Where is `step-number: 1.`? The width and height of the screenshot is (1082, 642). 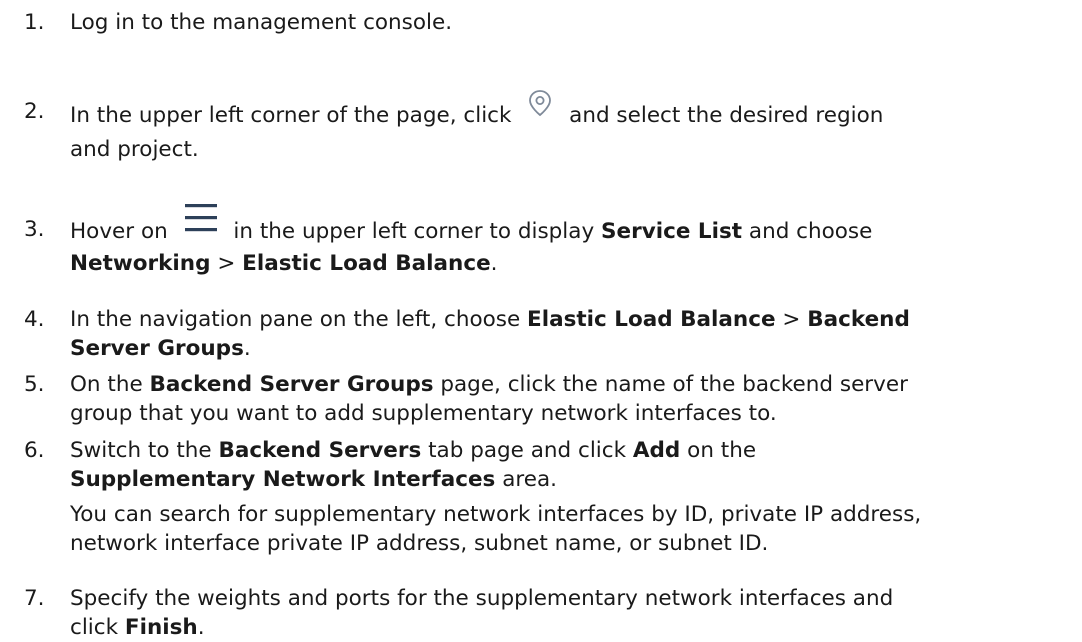 step-number: 1. is located at coordinates (34, 22).